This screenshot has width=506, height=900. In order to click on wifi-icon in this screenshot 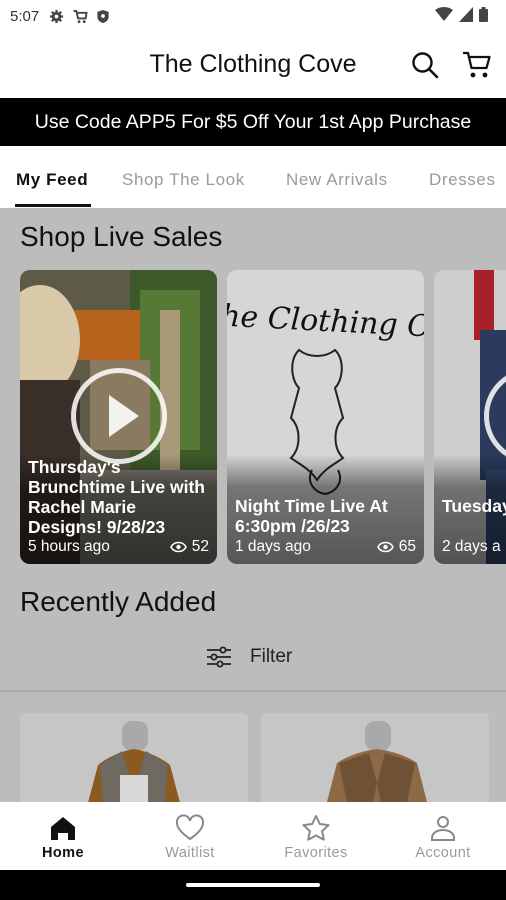, I will do `click(444, 14)`.